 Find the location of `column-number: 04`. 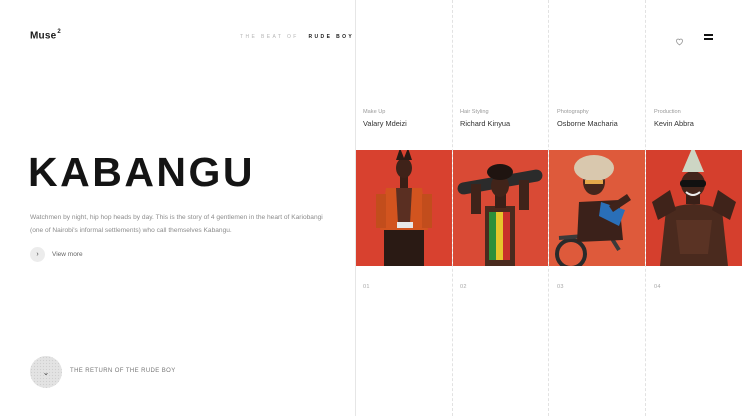

column-number: 04 is located at coordinates (657, 287).